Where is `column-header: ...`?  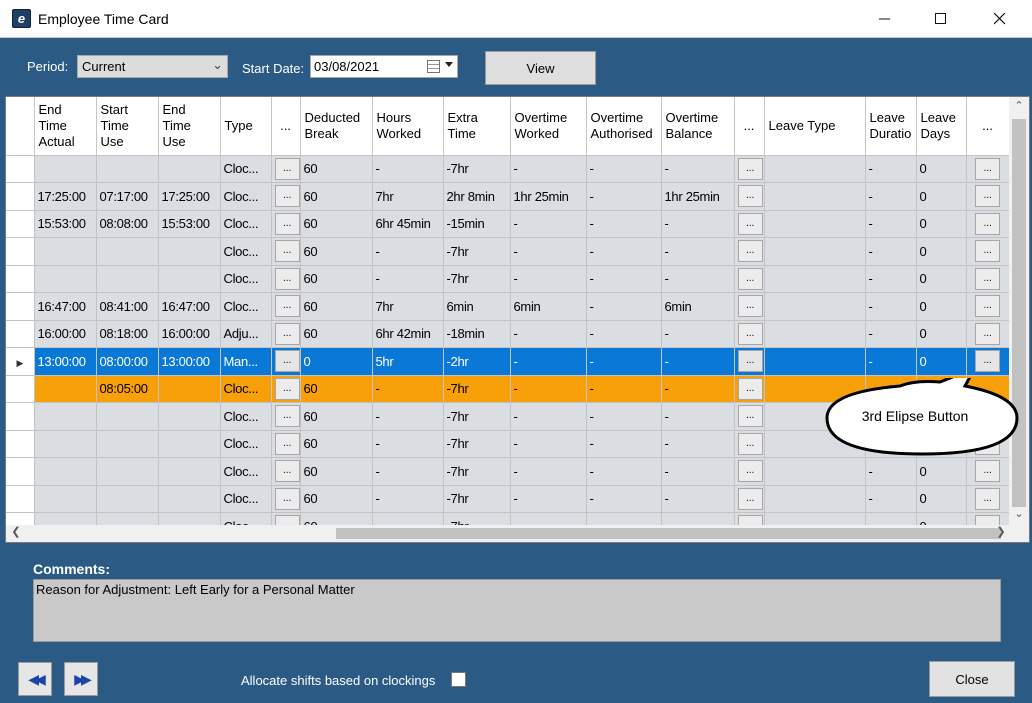 column-header: ... is located at coordinates (749, 126).